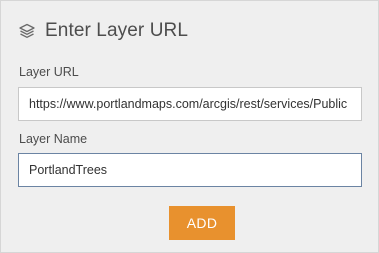 The height and width of the screenshot is (253, 379). What do you see at coordinates (27, 31) in the screenshot?
I see `layers-icon` at bounding box center [27, 31].